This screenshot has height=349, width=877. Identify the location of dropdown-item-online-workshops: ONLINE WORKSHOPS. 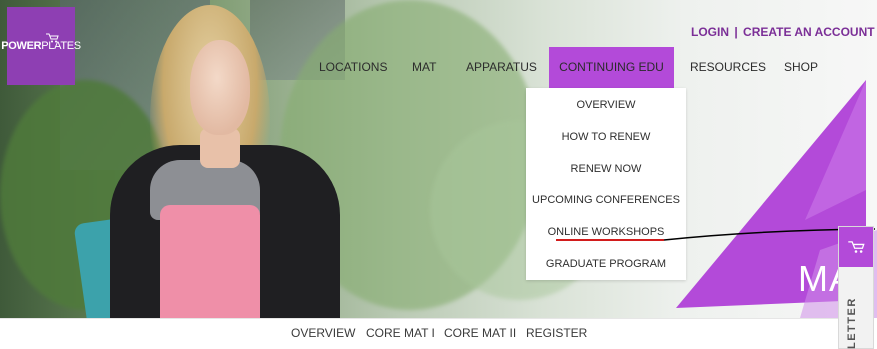
(606, 232).